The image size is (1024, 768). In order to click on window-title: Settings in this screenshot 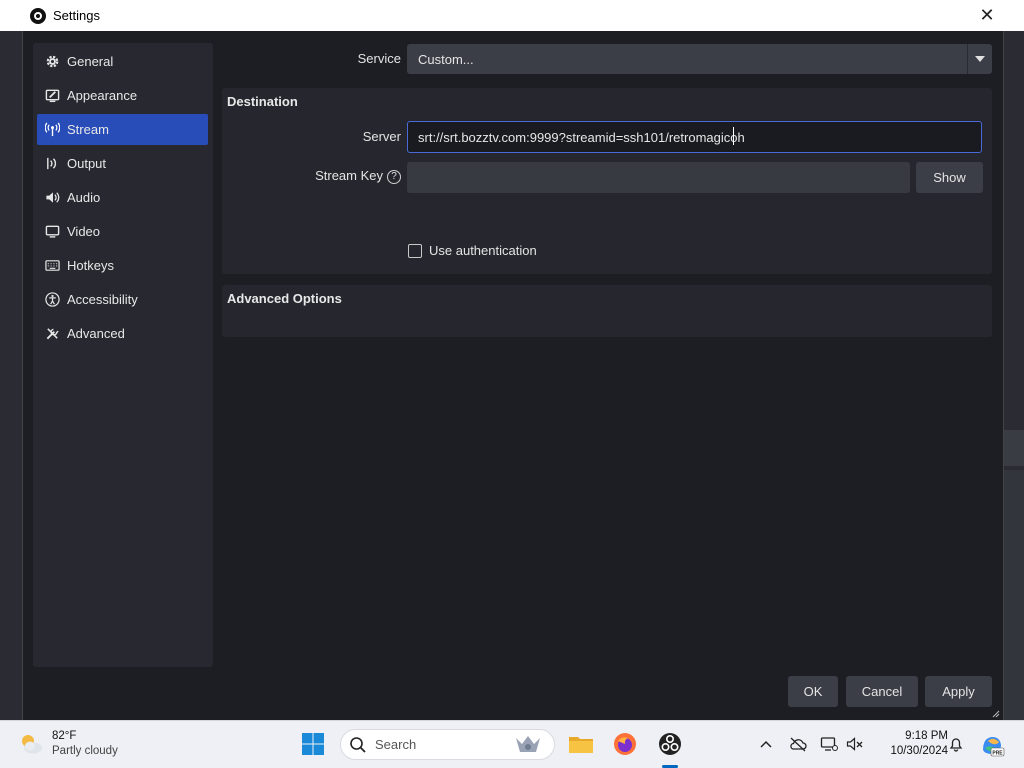, I will do `click(76, 15)`.